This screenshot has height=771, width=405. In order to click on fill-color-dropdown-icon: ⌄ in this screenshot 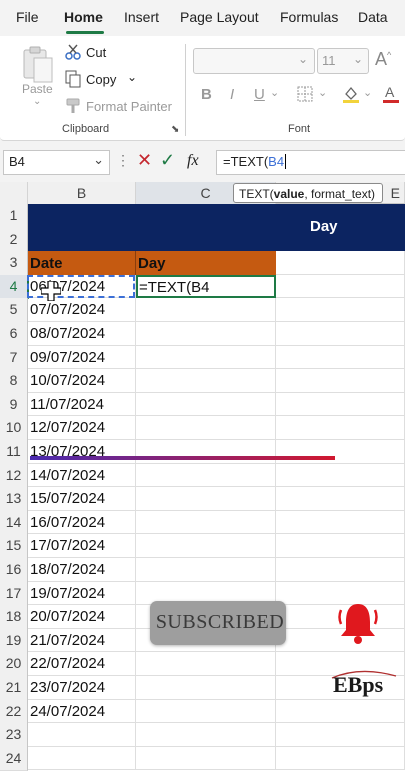, I will do `click(367, 92)`.